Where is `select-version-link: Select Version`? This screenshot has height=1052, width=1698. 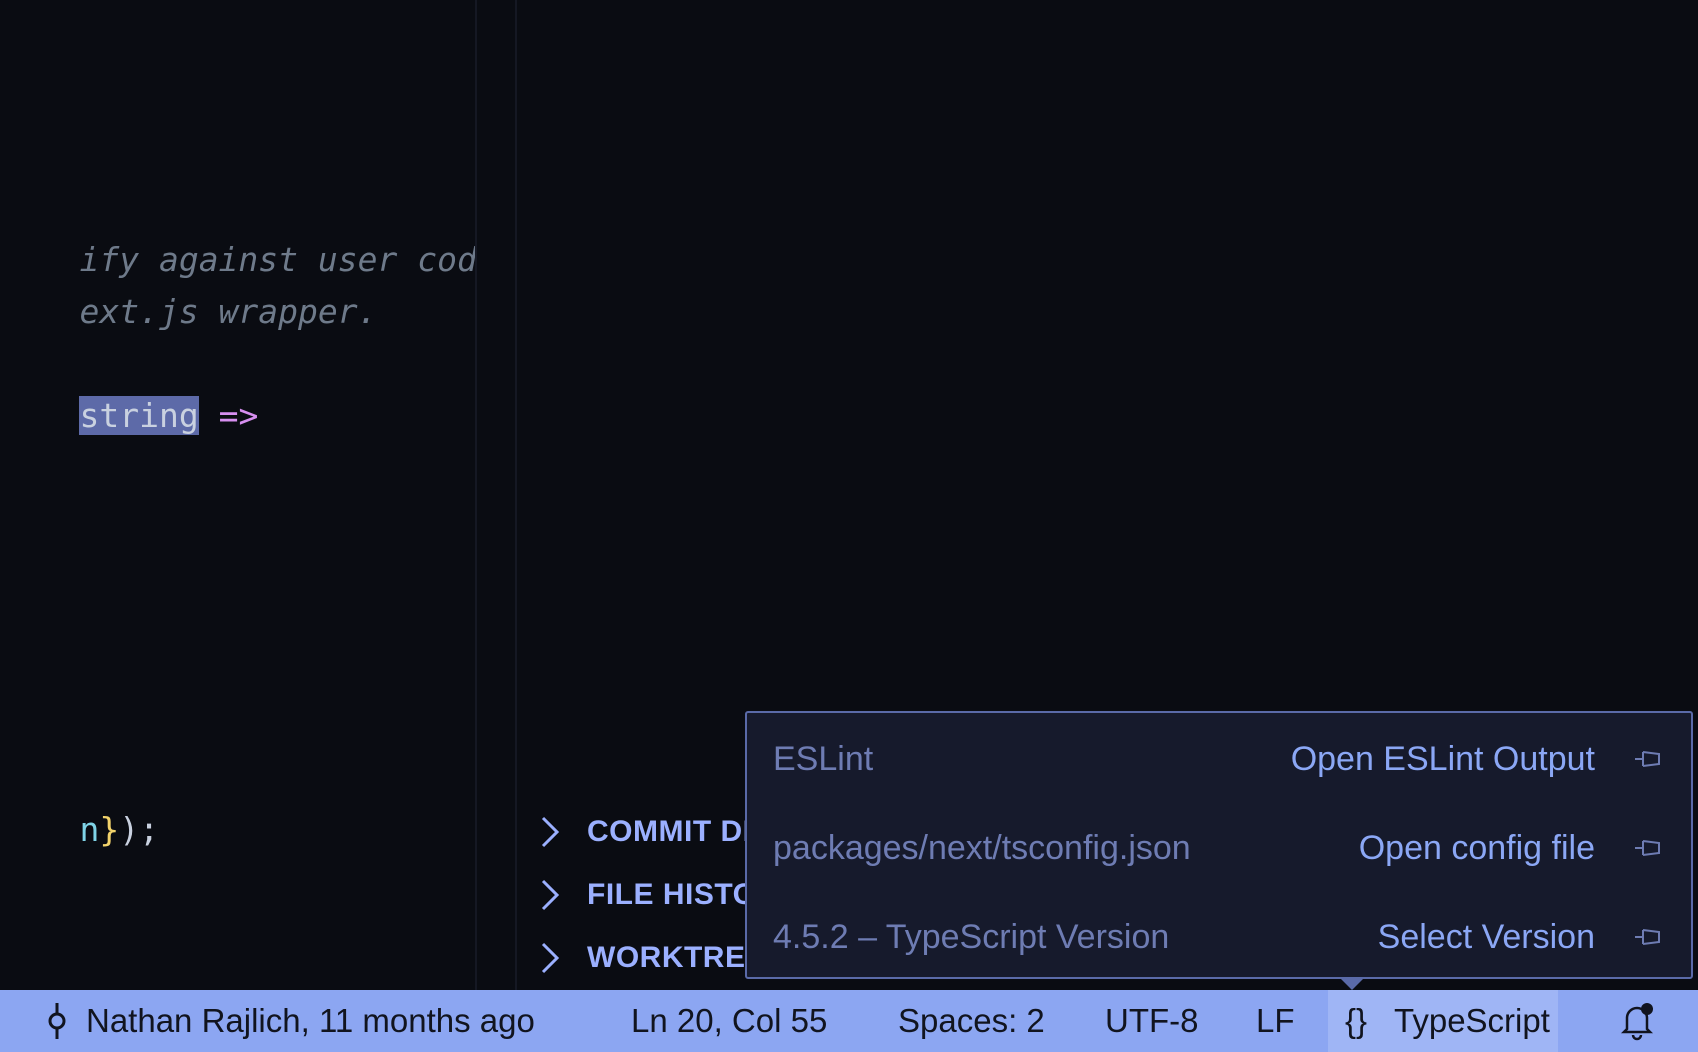 select-version-link: Select Version is located at coordinates (1486, 937).